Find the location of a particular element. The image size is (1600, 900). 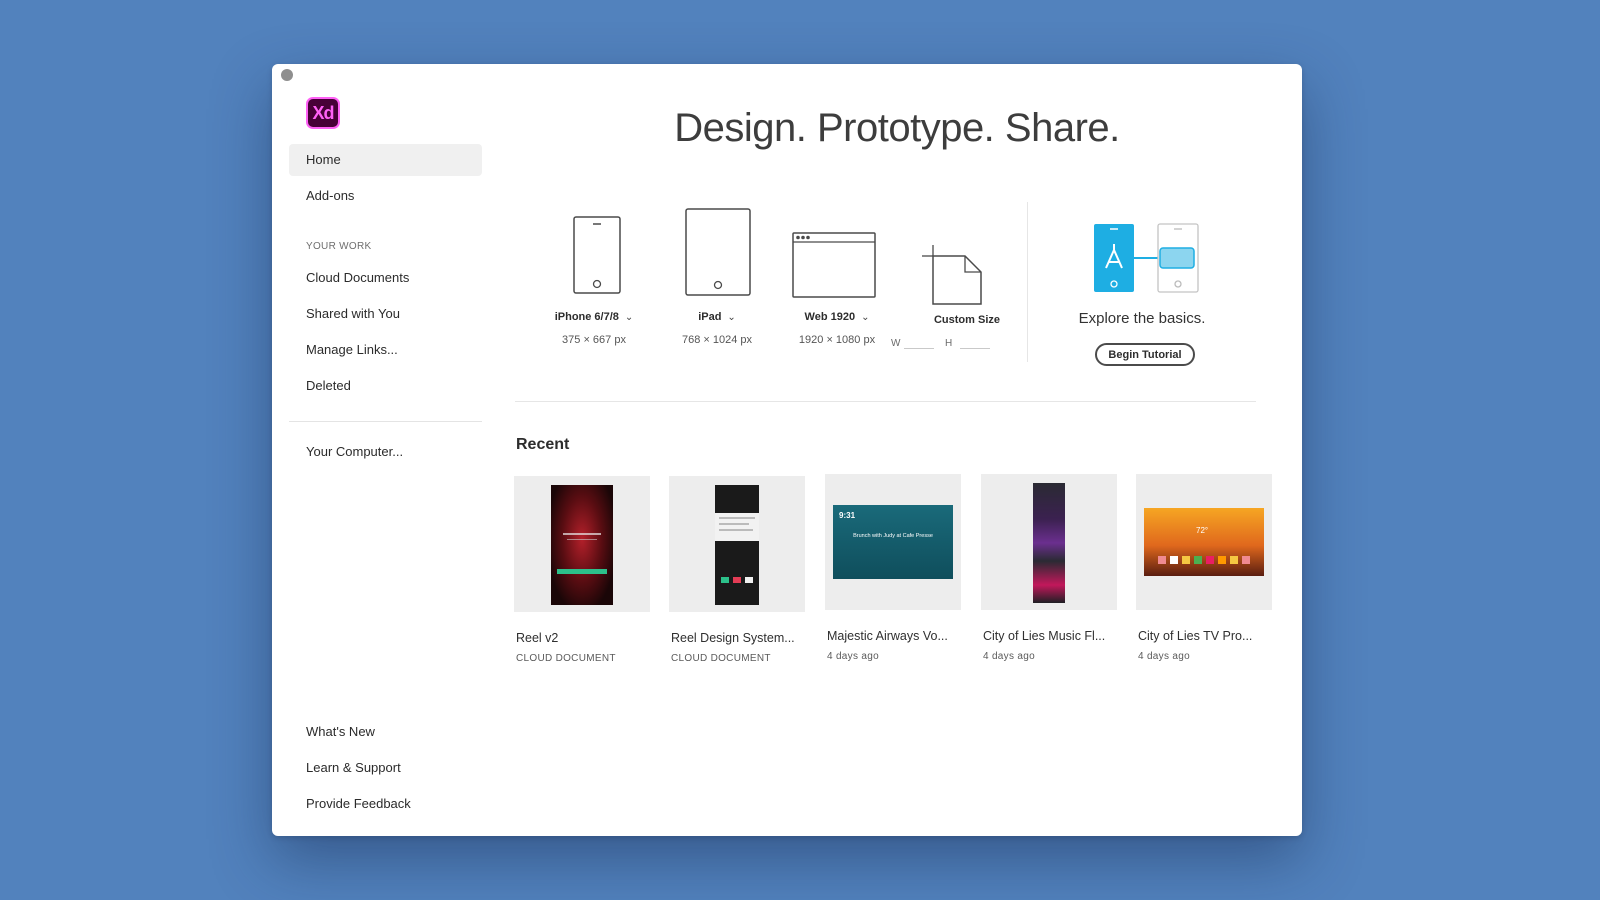

preset-ipad: iPad ⌄ 768 × 1024 px is located at coordinates (717, 288).